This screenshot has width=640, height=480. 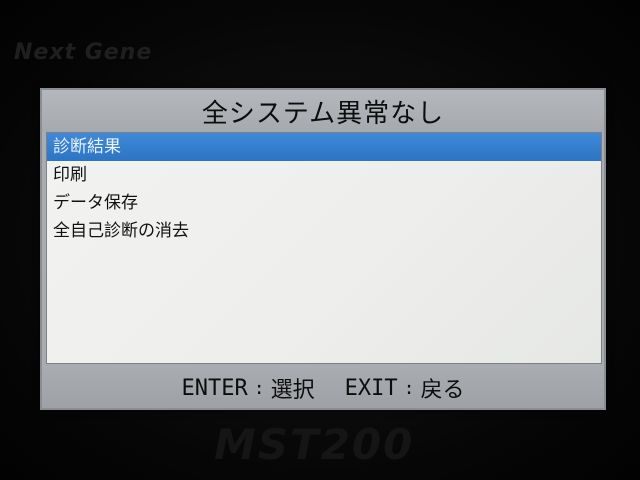 I want to click on menu-item-save-data: データ保存, so click(x=324, y=203).